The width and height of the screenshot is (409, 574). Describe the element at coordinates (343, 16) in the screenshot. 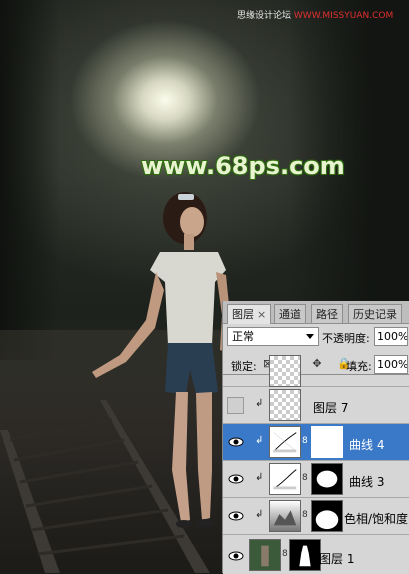

I see `watermark-site: WWW.MISSYUAN.COM` at that location.